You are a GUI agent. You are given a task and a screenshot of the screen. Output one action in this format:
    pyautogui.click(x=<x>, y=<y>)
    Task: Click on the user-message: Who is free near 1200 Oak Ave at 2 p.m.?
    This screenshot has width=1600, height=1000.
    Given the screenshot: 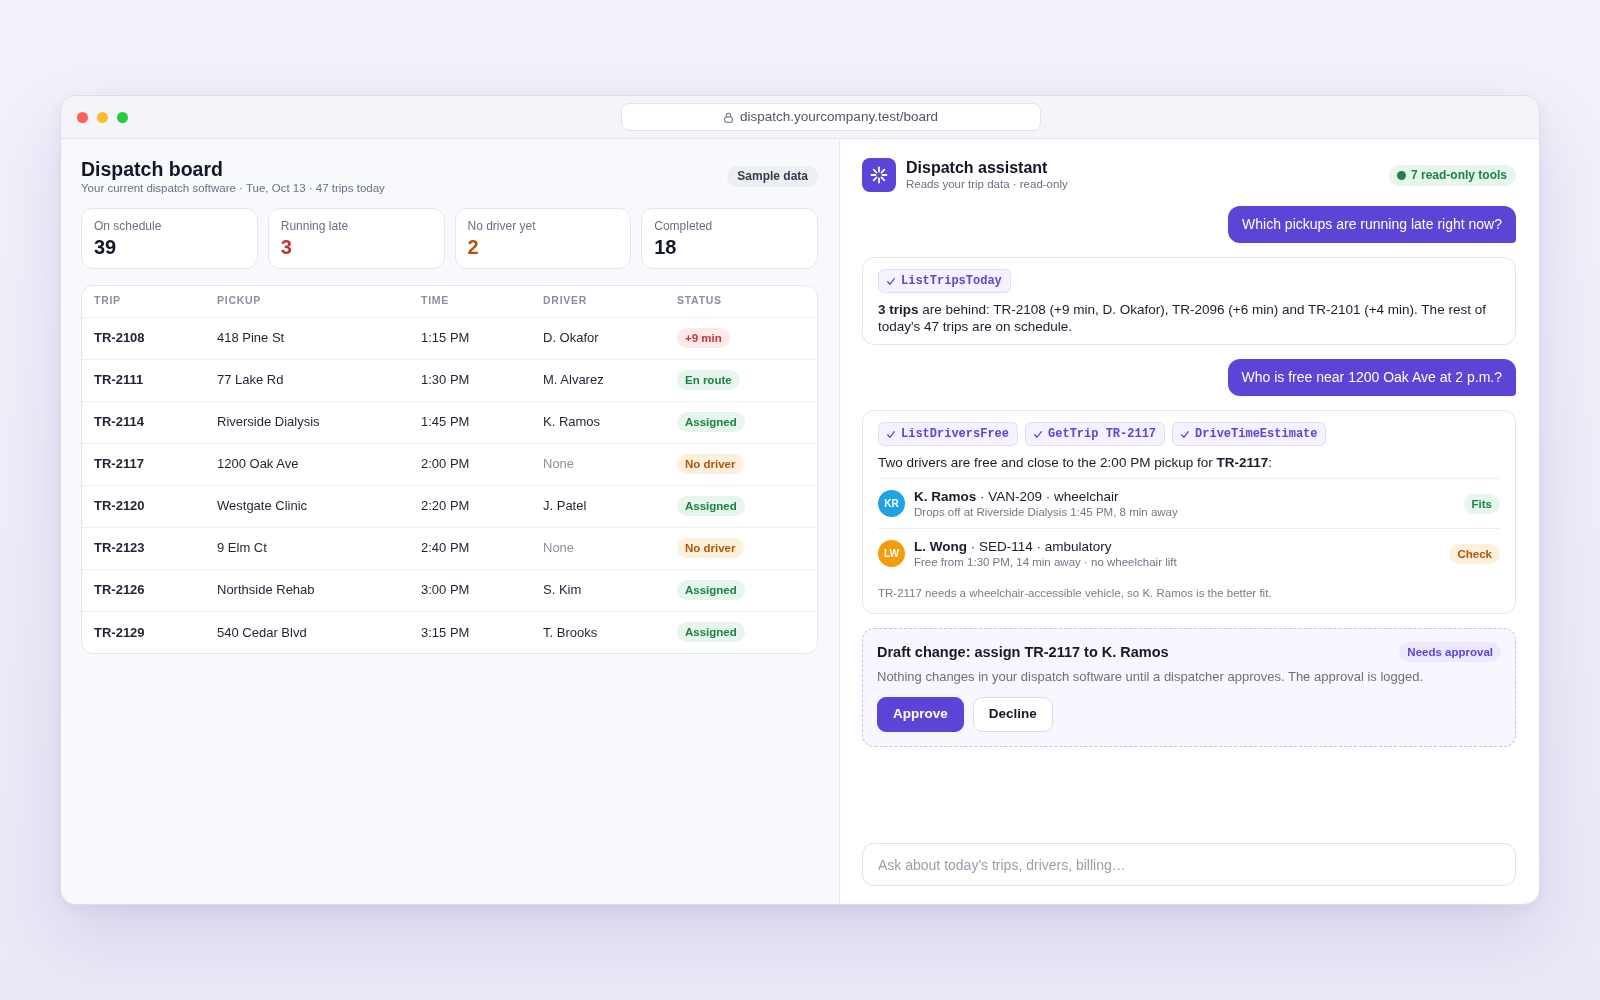 What is the action you would take?
    pyautogui.click(x=1371, y=377)
    